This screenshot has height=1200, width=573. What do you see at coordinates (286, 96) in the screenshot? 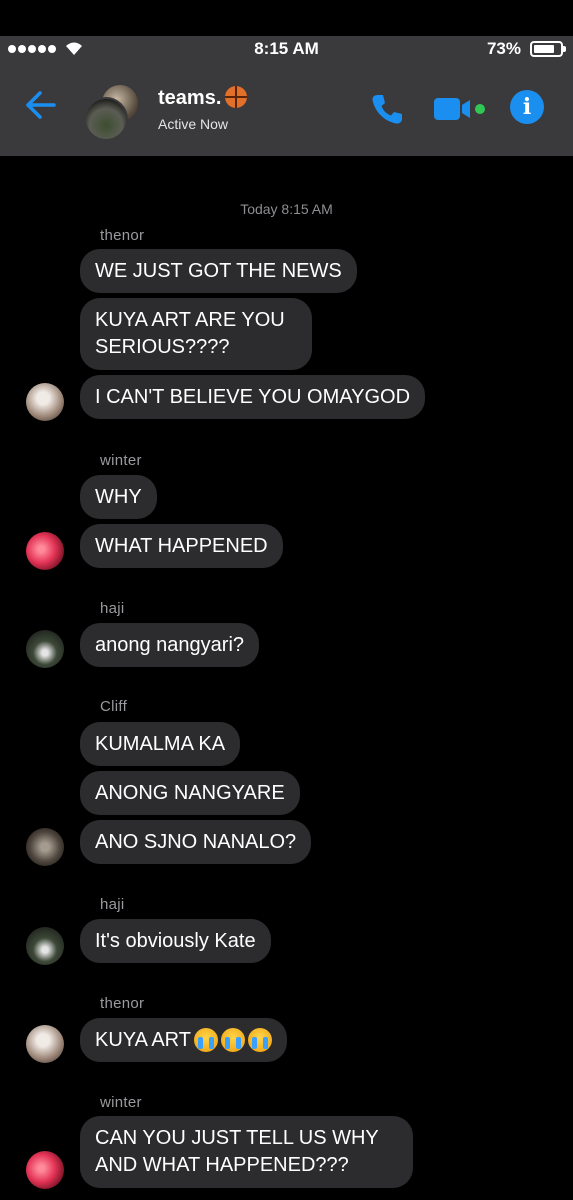
I see `chat-header: 8:15 AM 73% teams. Active Now i` at bounding box center [286, 96].